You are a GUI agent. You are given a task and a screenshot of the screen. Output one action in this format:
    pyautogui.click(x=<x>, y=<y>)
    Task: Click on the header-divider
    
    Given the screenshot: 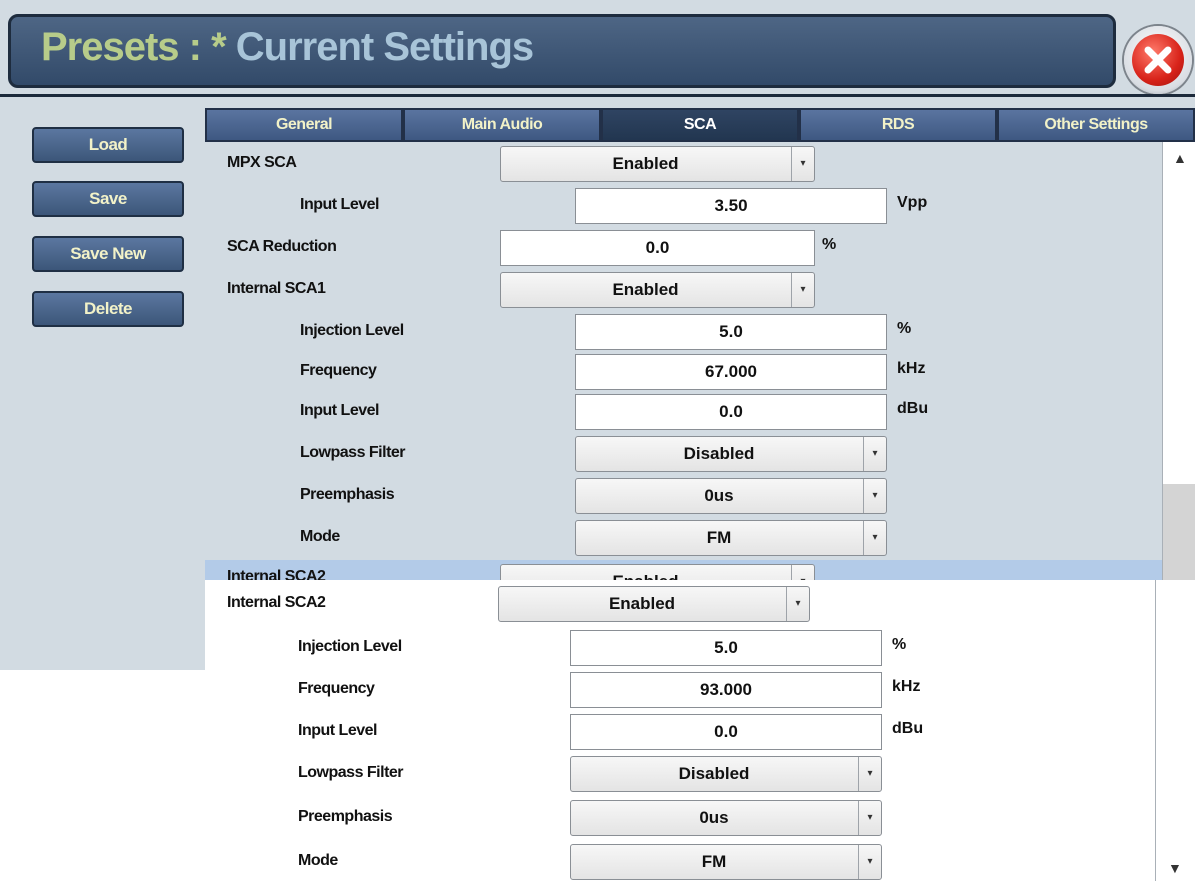 What is the action you would take?
    pyautogui.click(x=597, y=95)
    